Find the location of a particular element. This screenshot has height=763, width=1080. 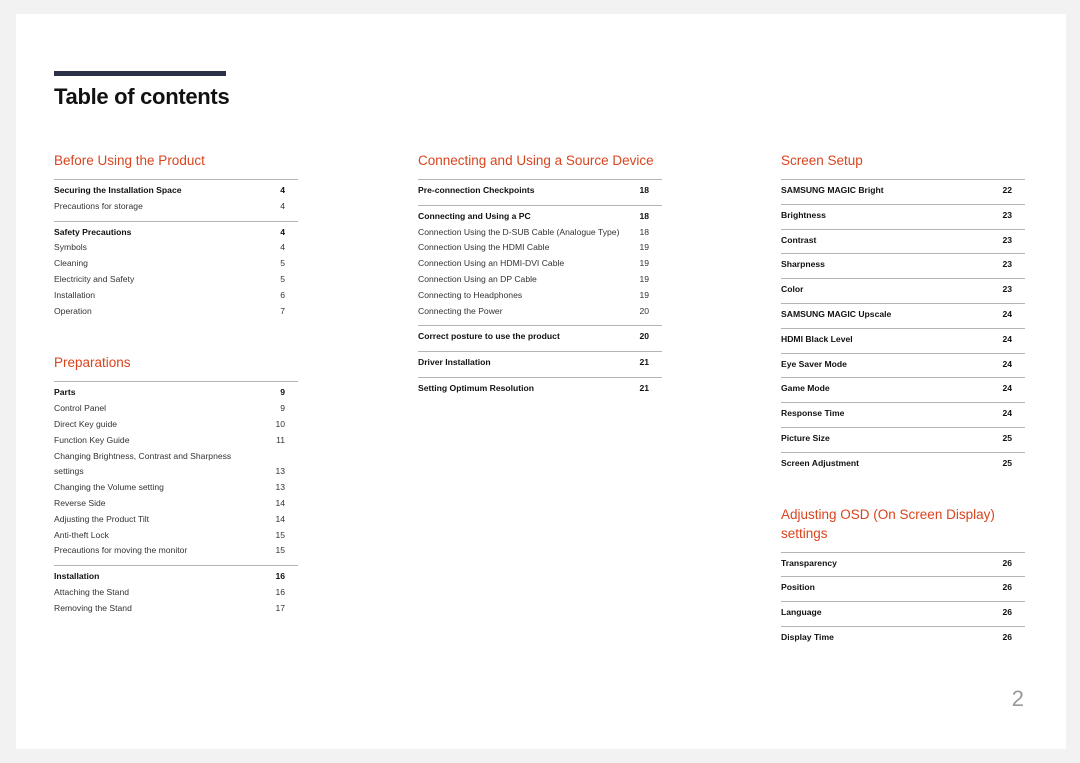

toc-heading-entry: Setting Optimum Resolution 21 is located at coordinates (540, 389).